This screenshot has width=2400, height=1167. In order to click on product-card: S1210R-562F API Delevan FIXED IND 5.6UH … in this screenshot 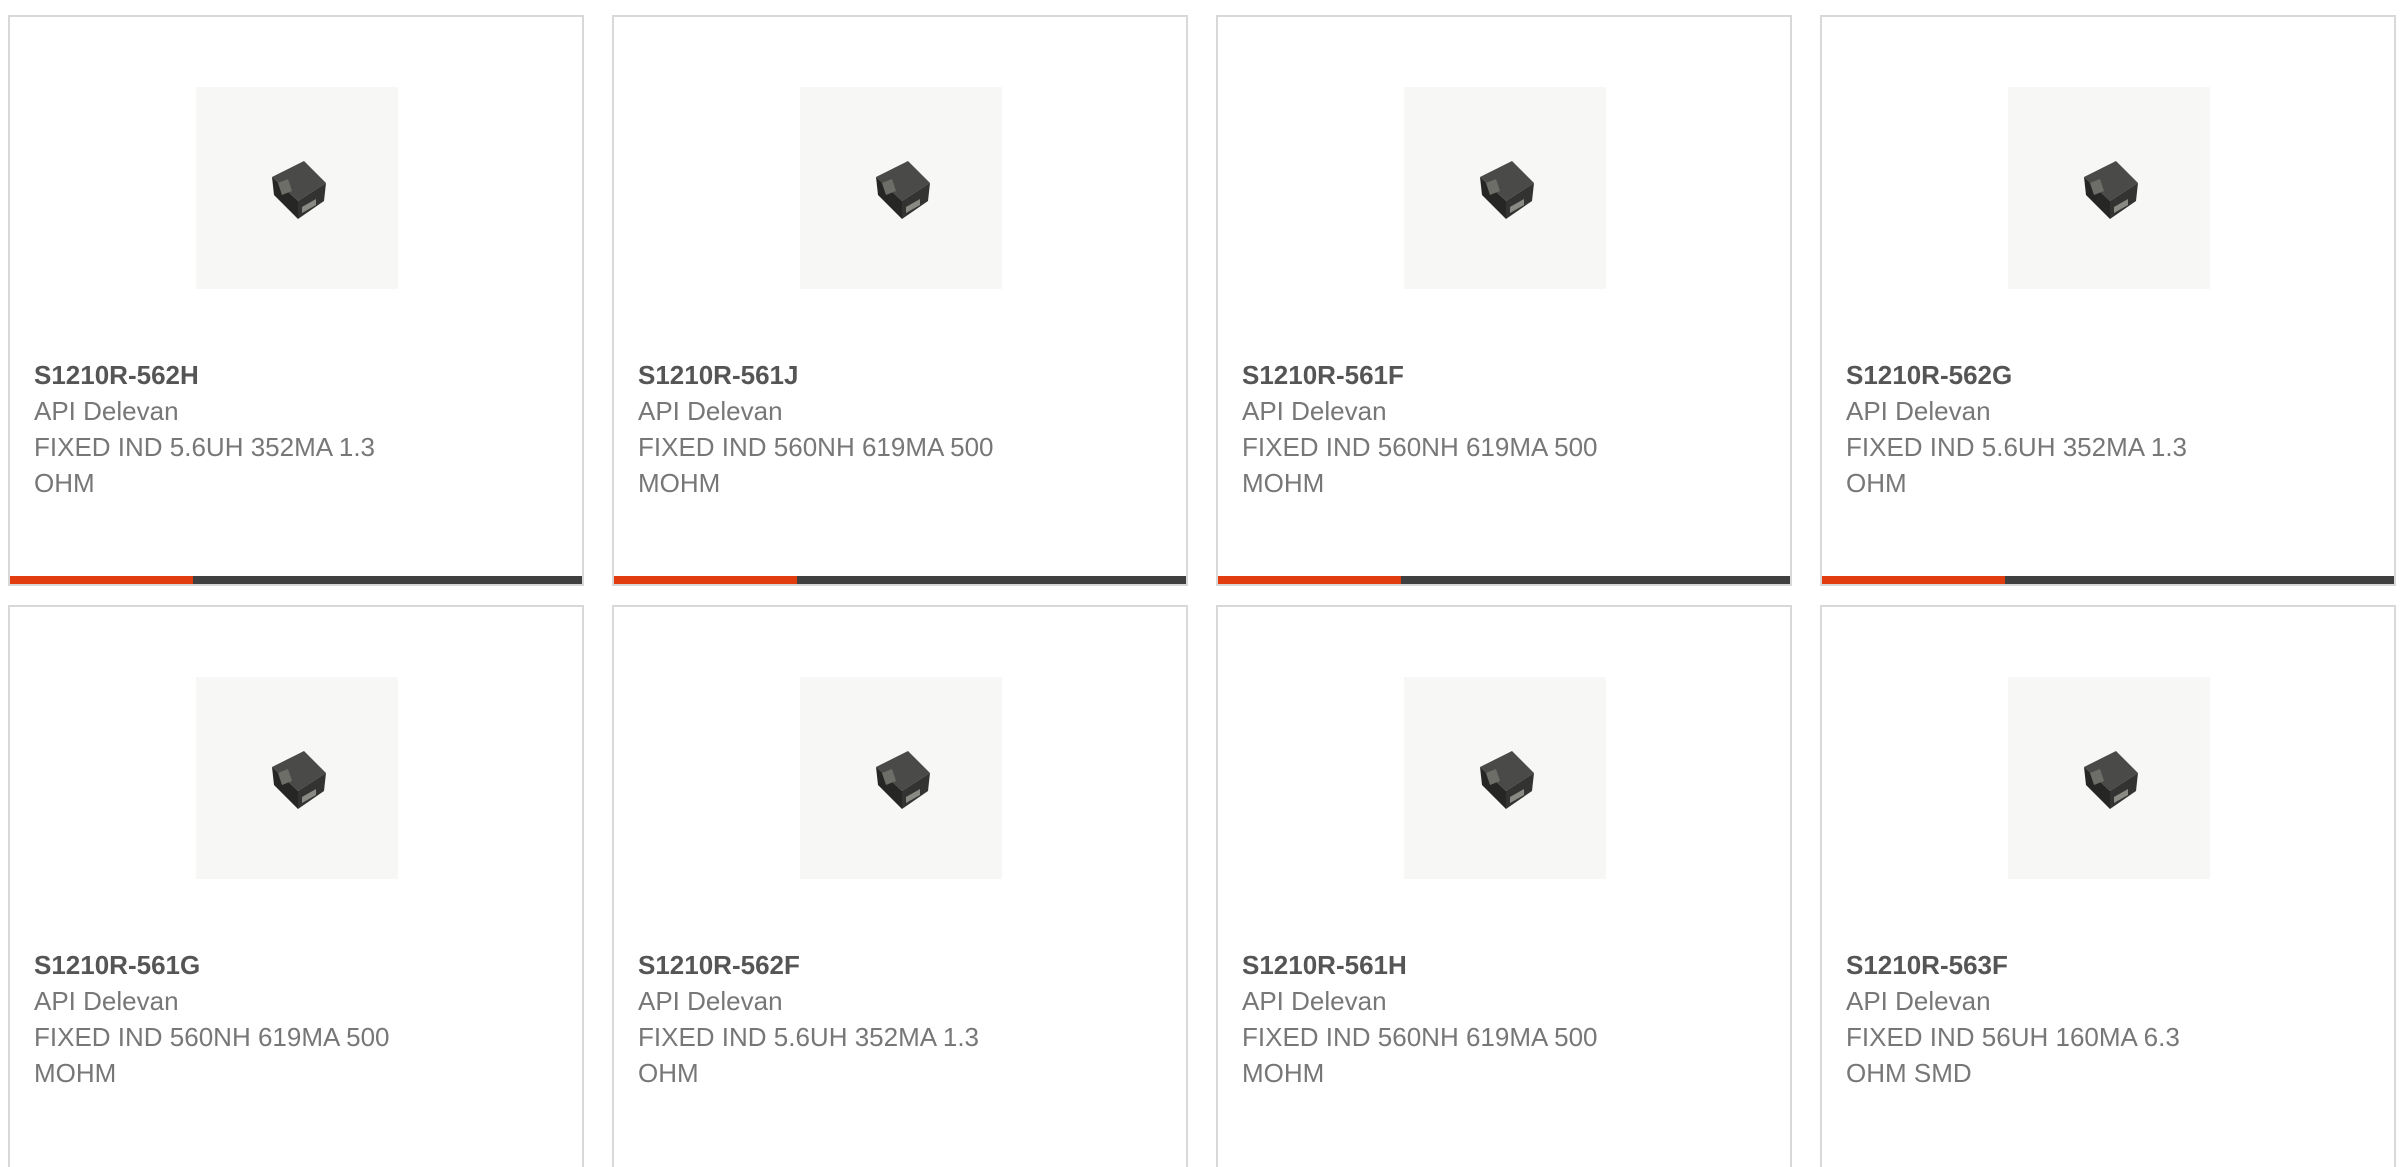, I will do `click(900, 886)`.